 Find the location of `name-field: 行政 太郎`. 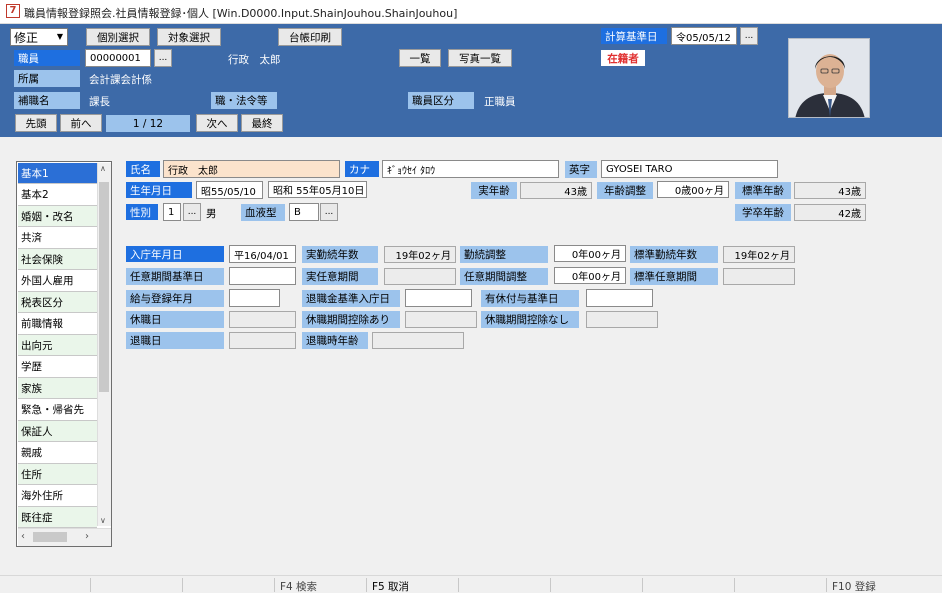

name-field: 行政 太郎 is located at coordinates (251, 169).